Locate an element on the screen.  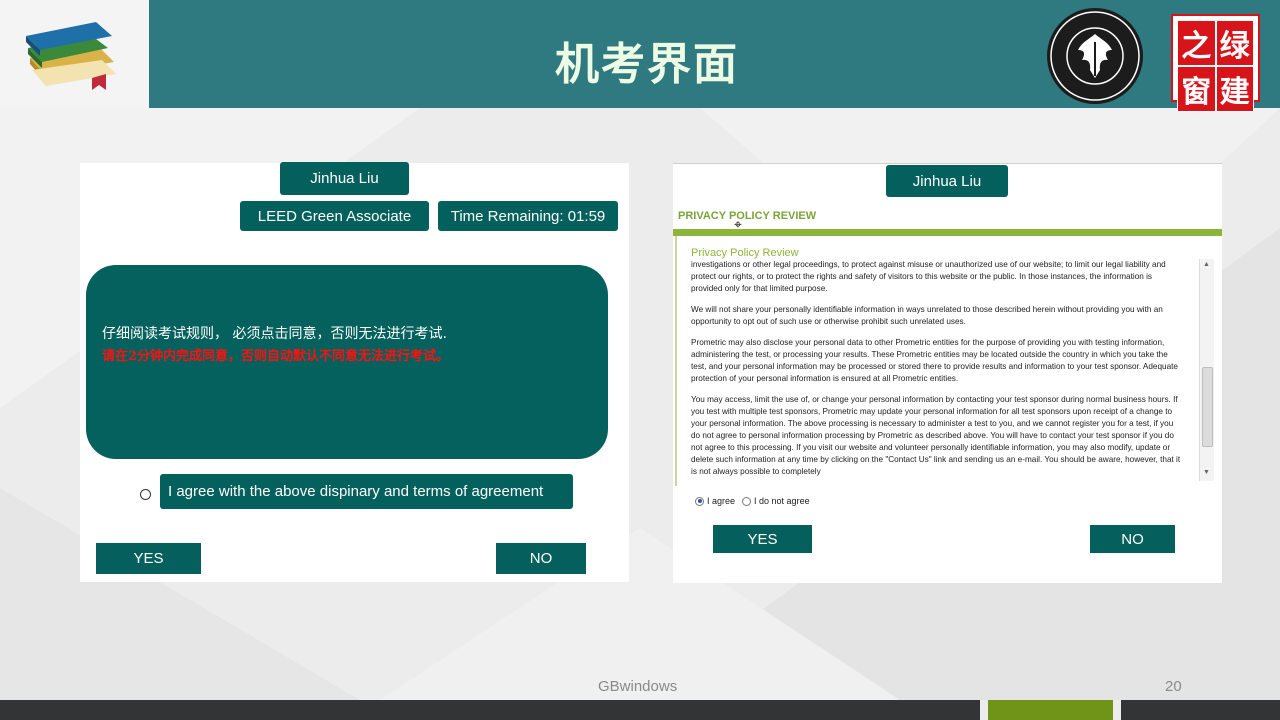
footer-bar is located at coordinates (490, 710).